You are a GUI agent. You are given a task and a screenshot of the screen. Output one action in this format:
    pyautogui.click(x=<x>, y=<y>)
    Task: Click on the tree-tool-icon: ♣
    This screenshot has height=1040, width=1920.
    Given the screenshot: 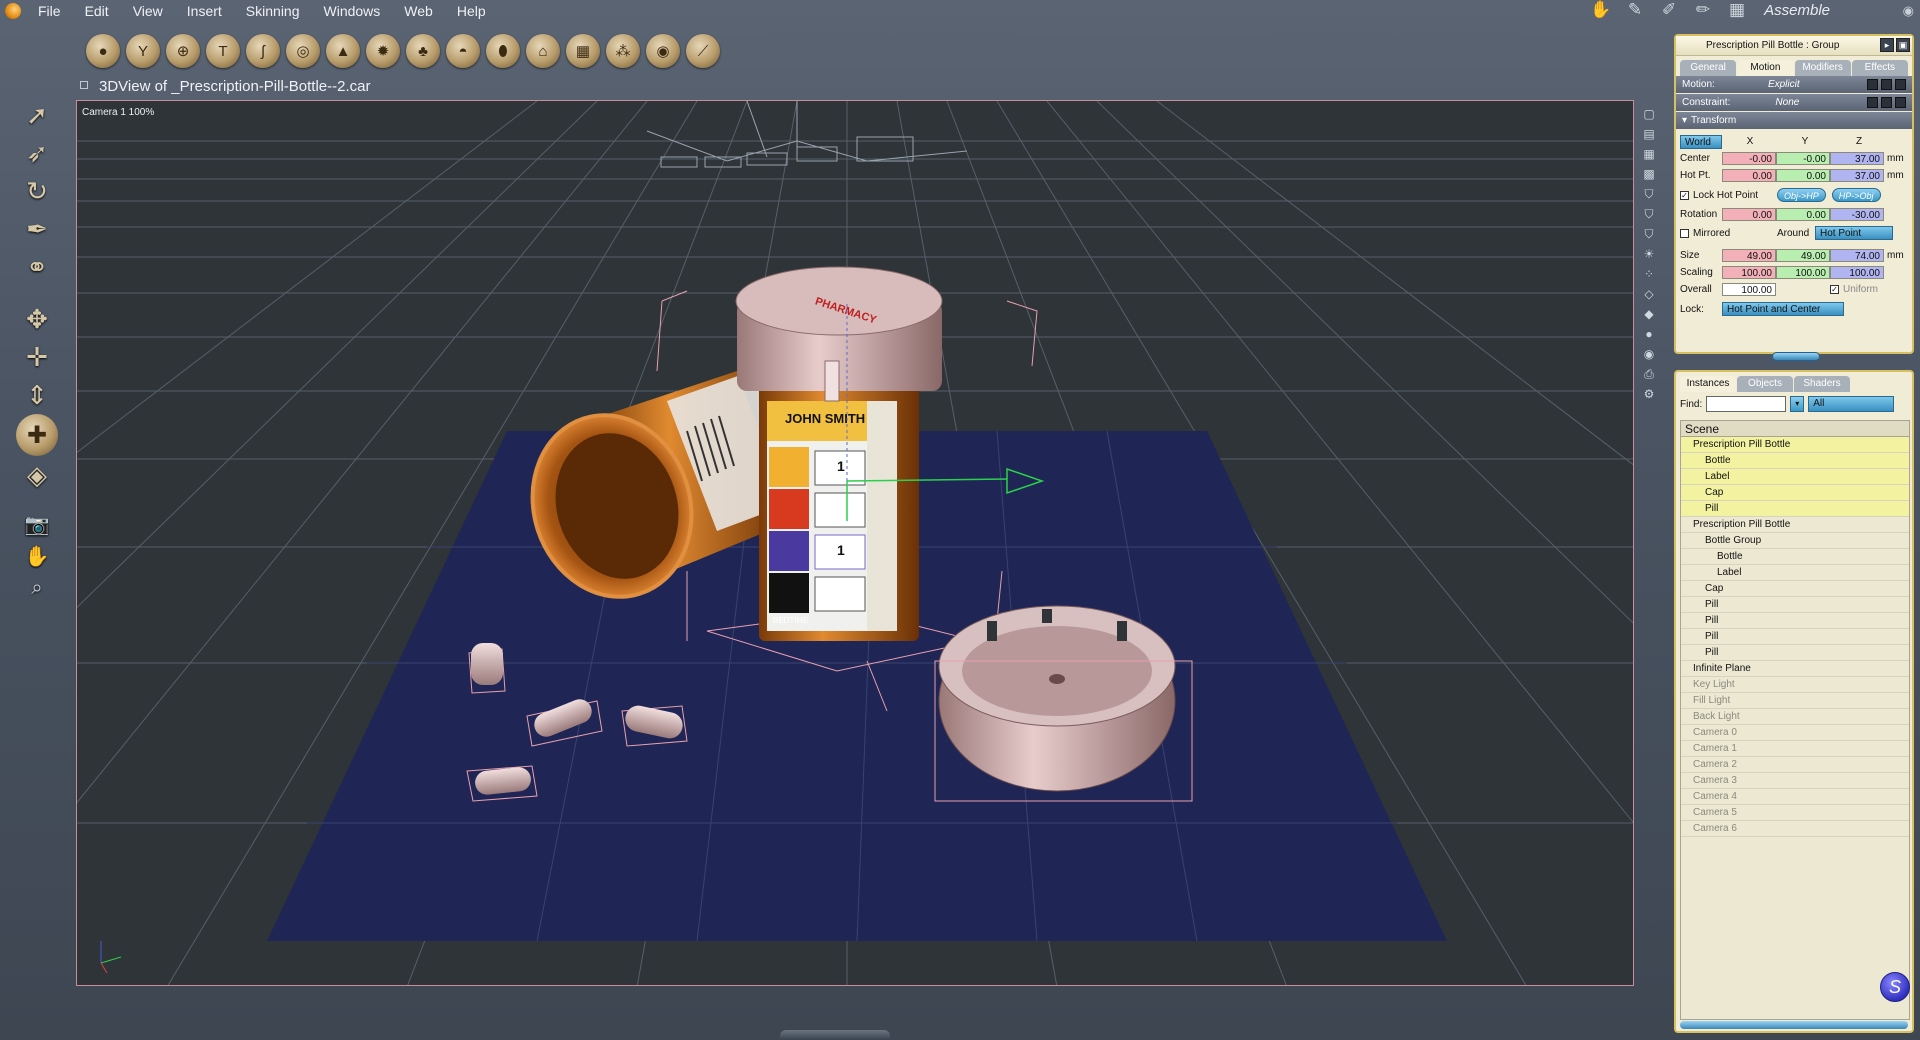 What is the action you would take?
    pyautogui.click(x=423, y=51)
    